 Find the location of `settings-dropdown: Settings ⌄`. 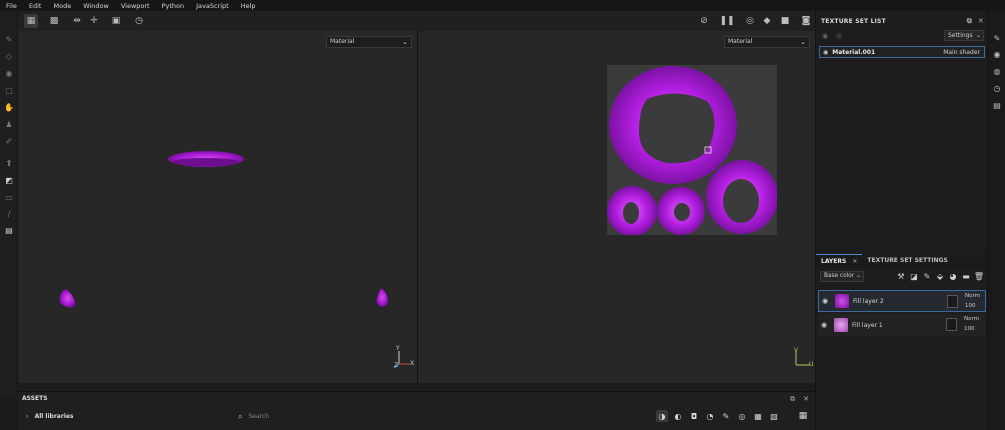

settings-dropdown: Settings ⌄ is located at coordinates (964, 35).